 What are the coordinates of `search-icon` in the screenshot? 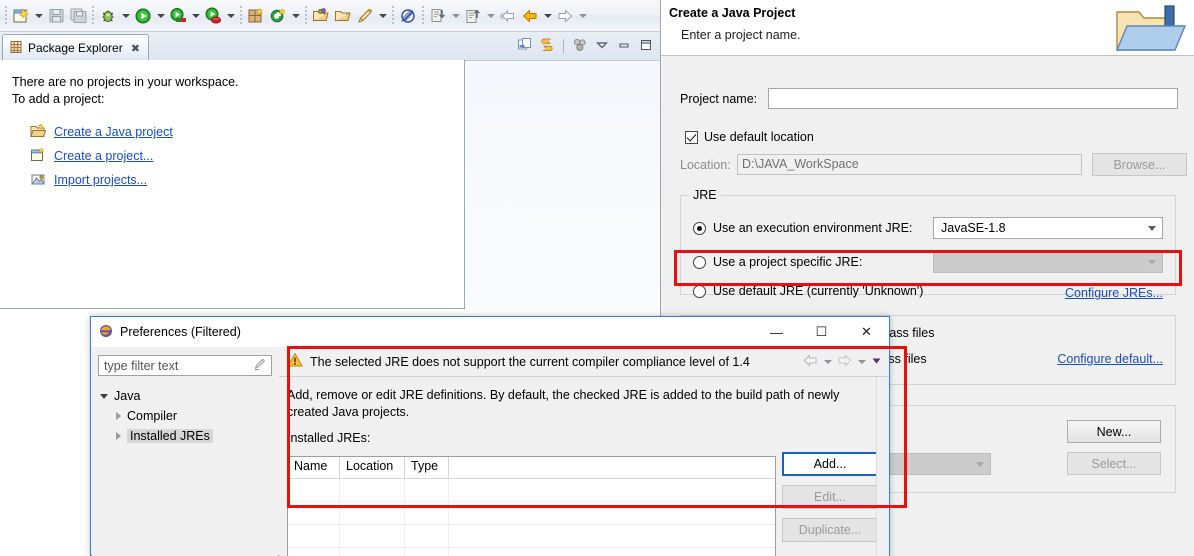 It's located at (365, 16).